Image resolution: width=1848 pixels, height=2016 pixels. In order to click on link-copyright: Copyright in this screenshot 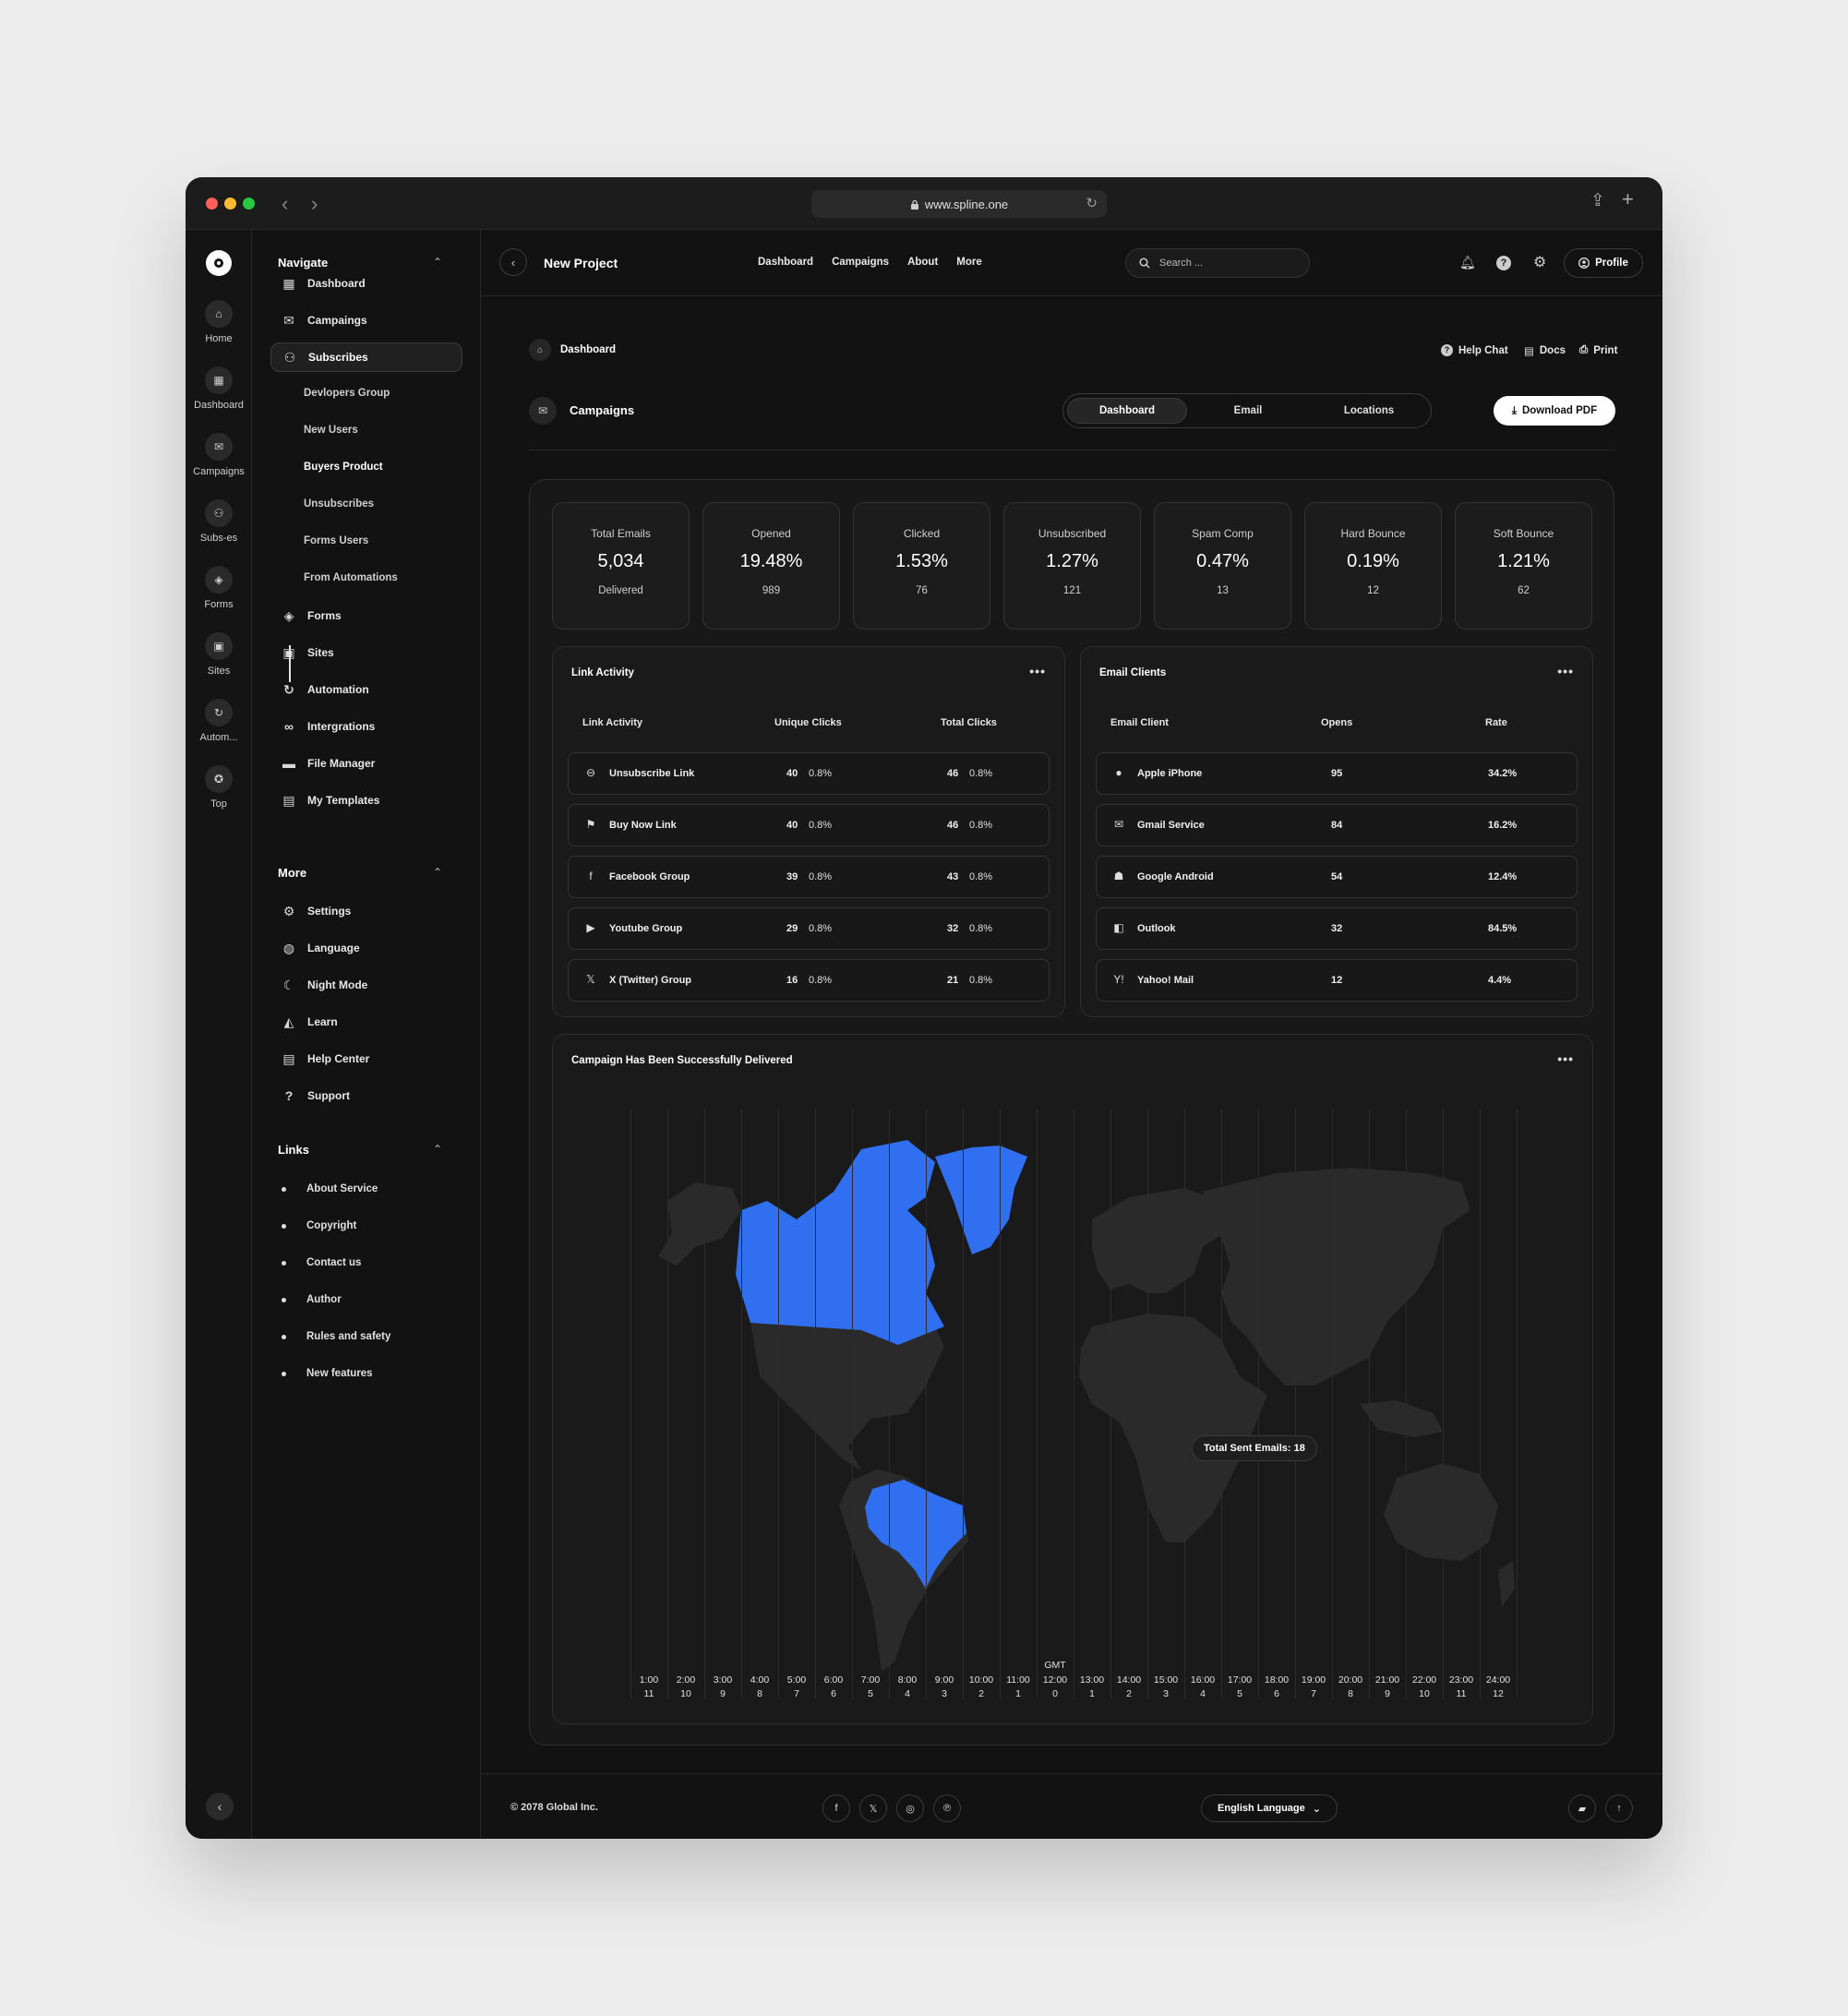, I will do `click(319, 1226)`.